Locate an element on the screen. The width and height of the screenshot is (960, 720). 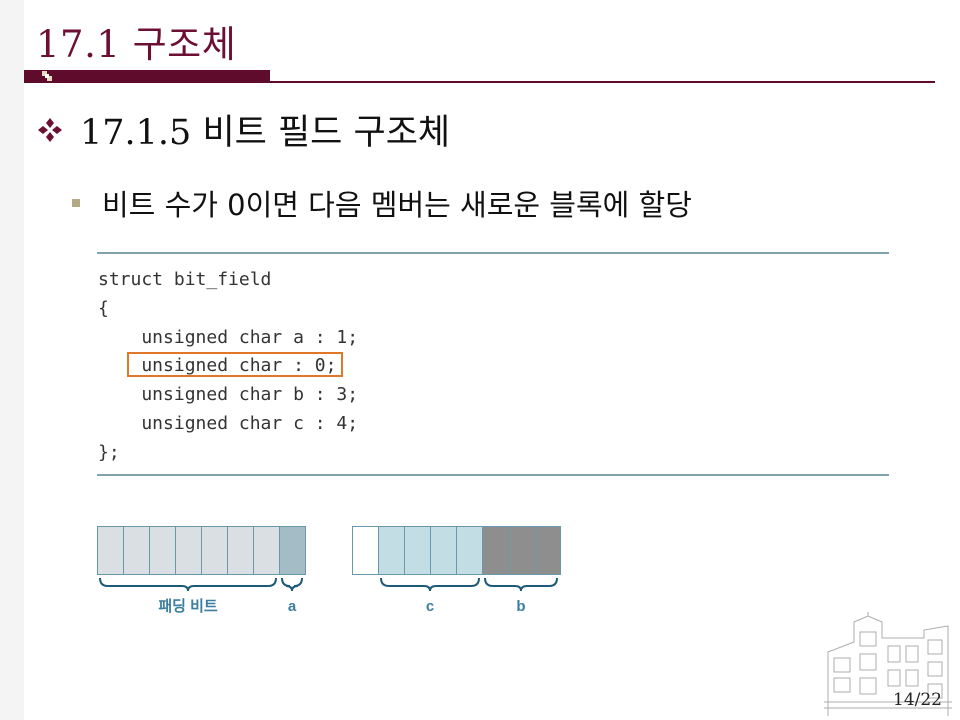
code-line: unsigned char c : 4; is located at coordinates (228, 423).